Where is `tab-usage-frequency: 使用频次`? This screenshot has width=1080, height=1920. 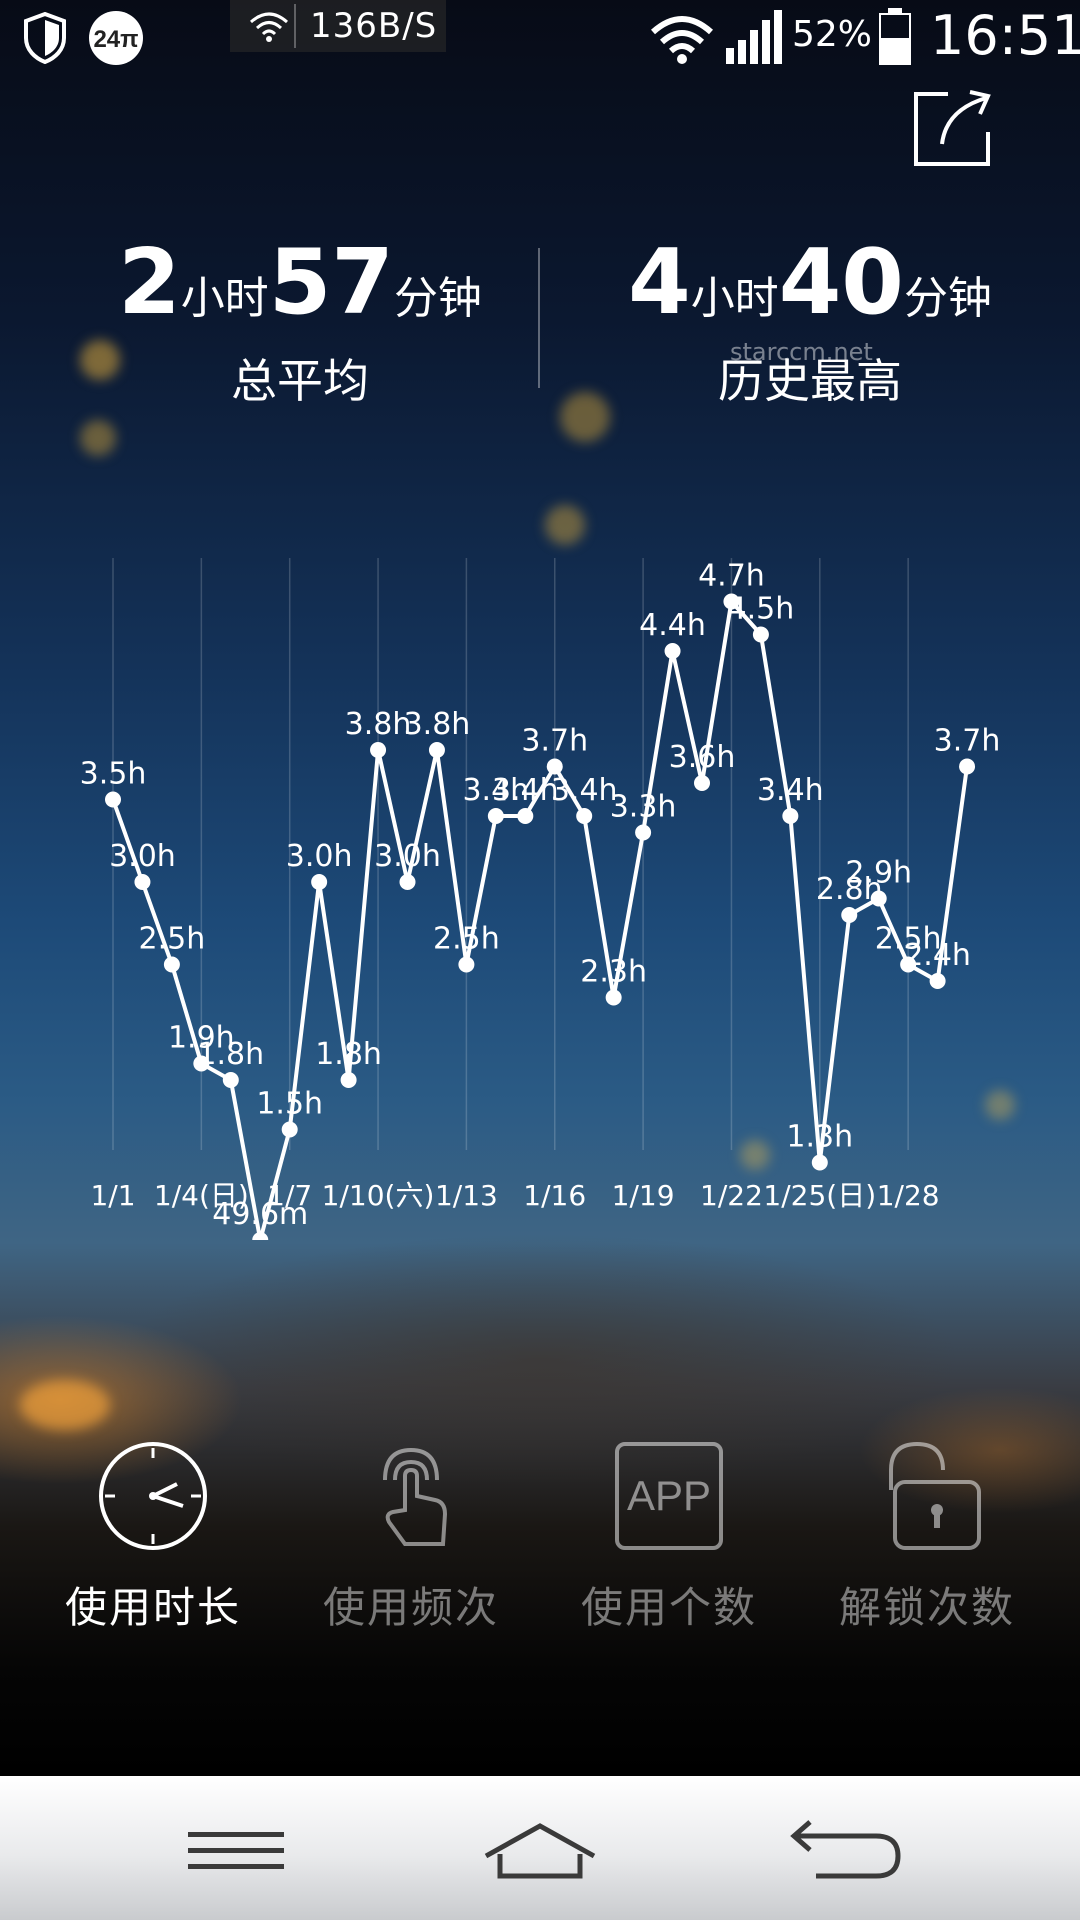 tab-usage-frequency: 使用频次 is located at coordinates (411, 1537).